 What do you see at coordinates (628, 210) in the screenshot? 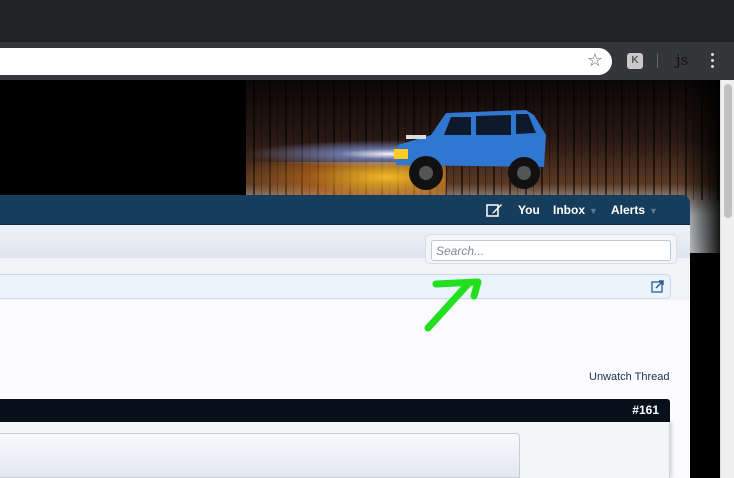
I see `nav-alerts-label: Alerts` at bounding box center [628, 210].